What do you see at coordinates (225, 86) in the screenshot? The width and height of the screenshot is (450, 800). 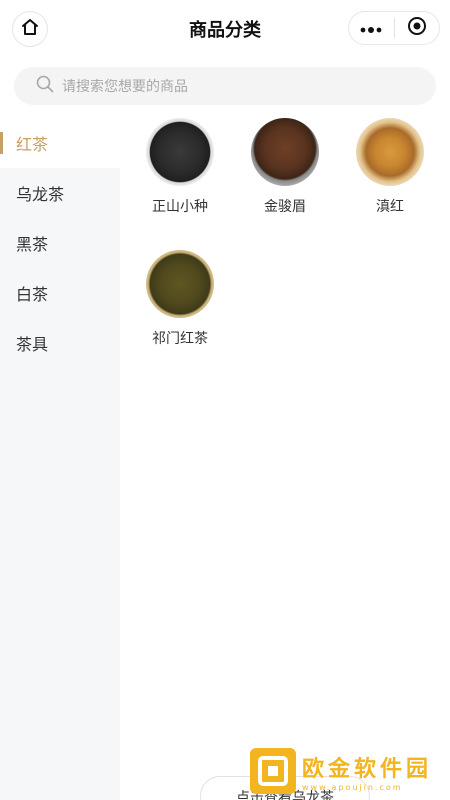 I see `search-input: 请搜索您想要的商品` at bounding box center [225, 86].